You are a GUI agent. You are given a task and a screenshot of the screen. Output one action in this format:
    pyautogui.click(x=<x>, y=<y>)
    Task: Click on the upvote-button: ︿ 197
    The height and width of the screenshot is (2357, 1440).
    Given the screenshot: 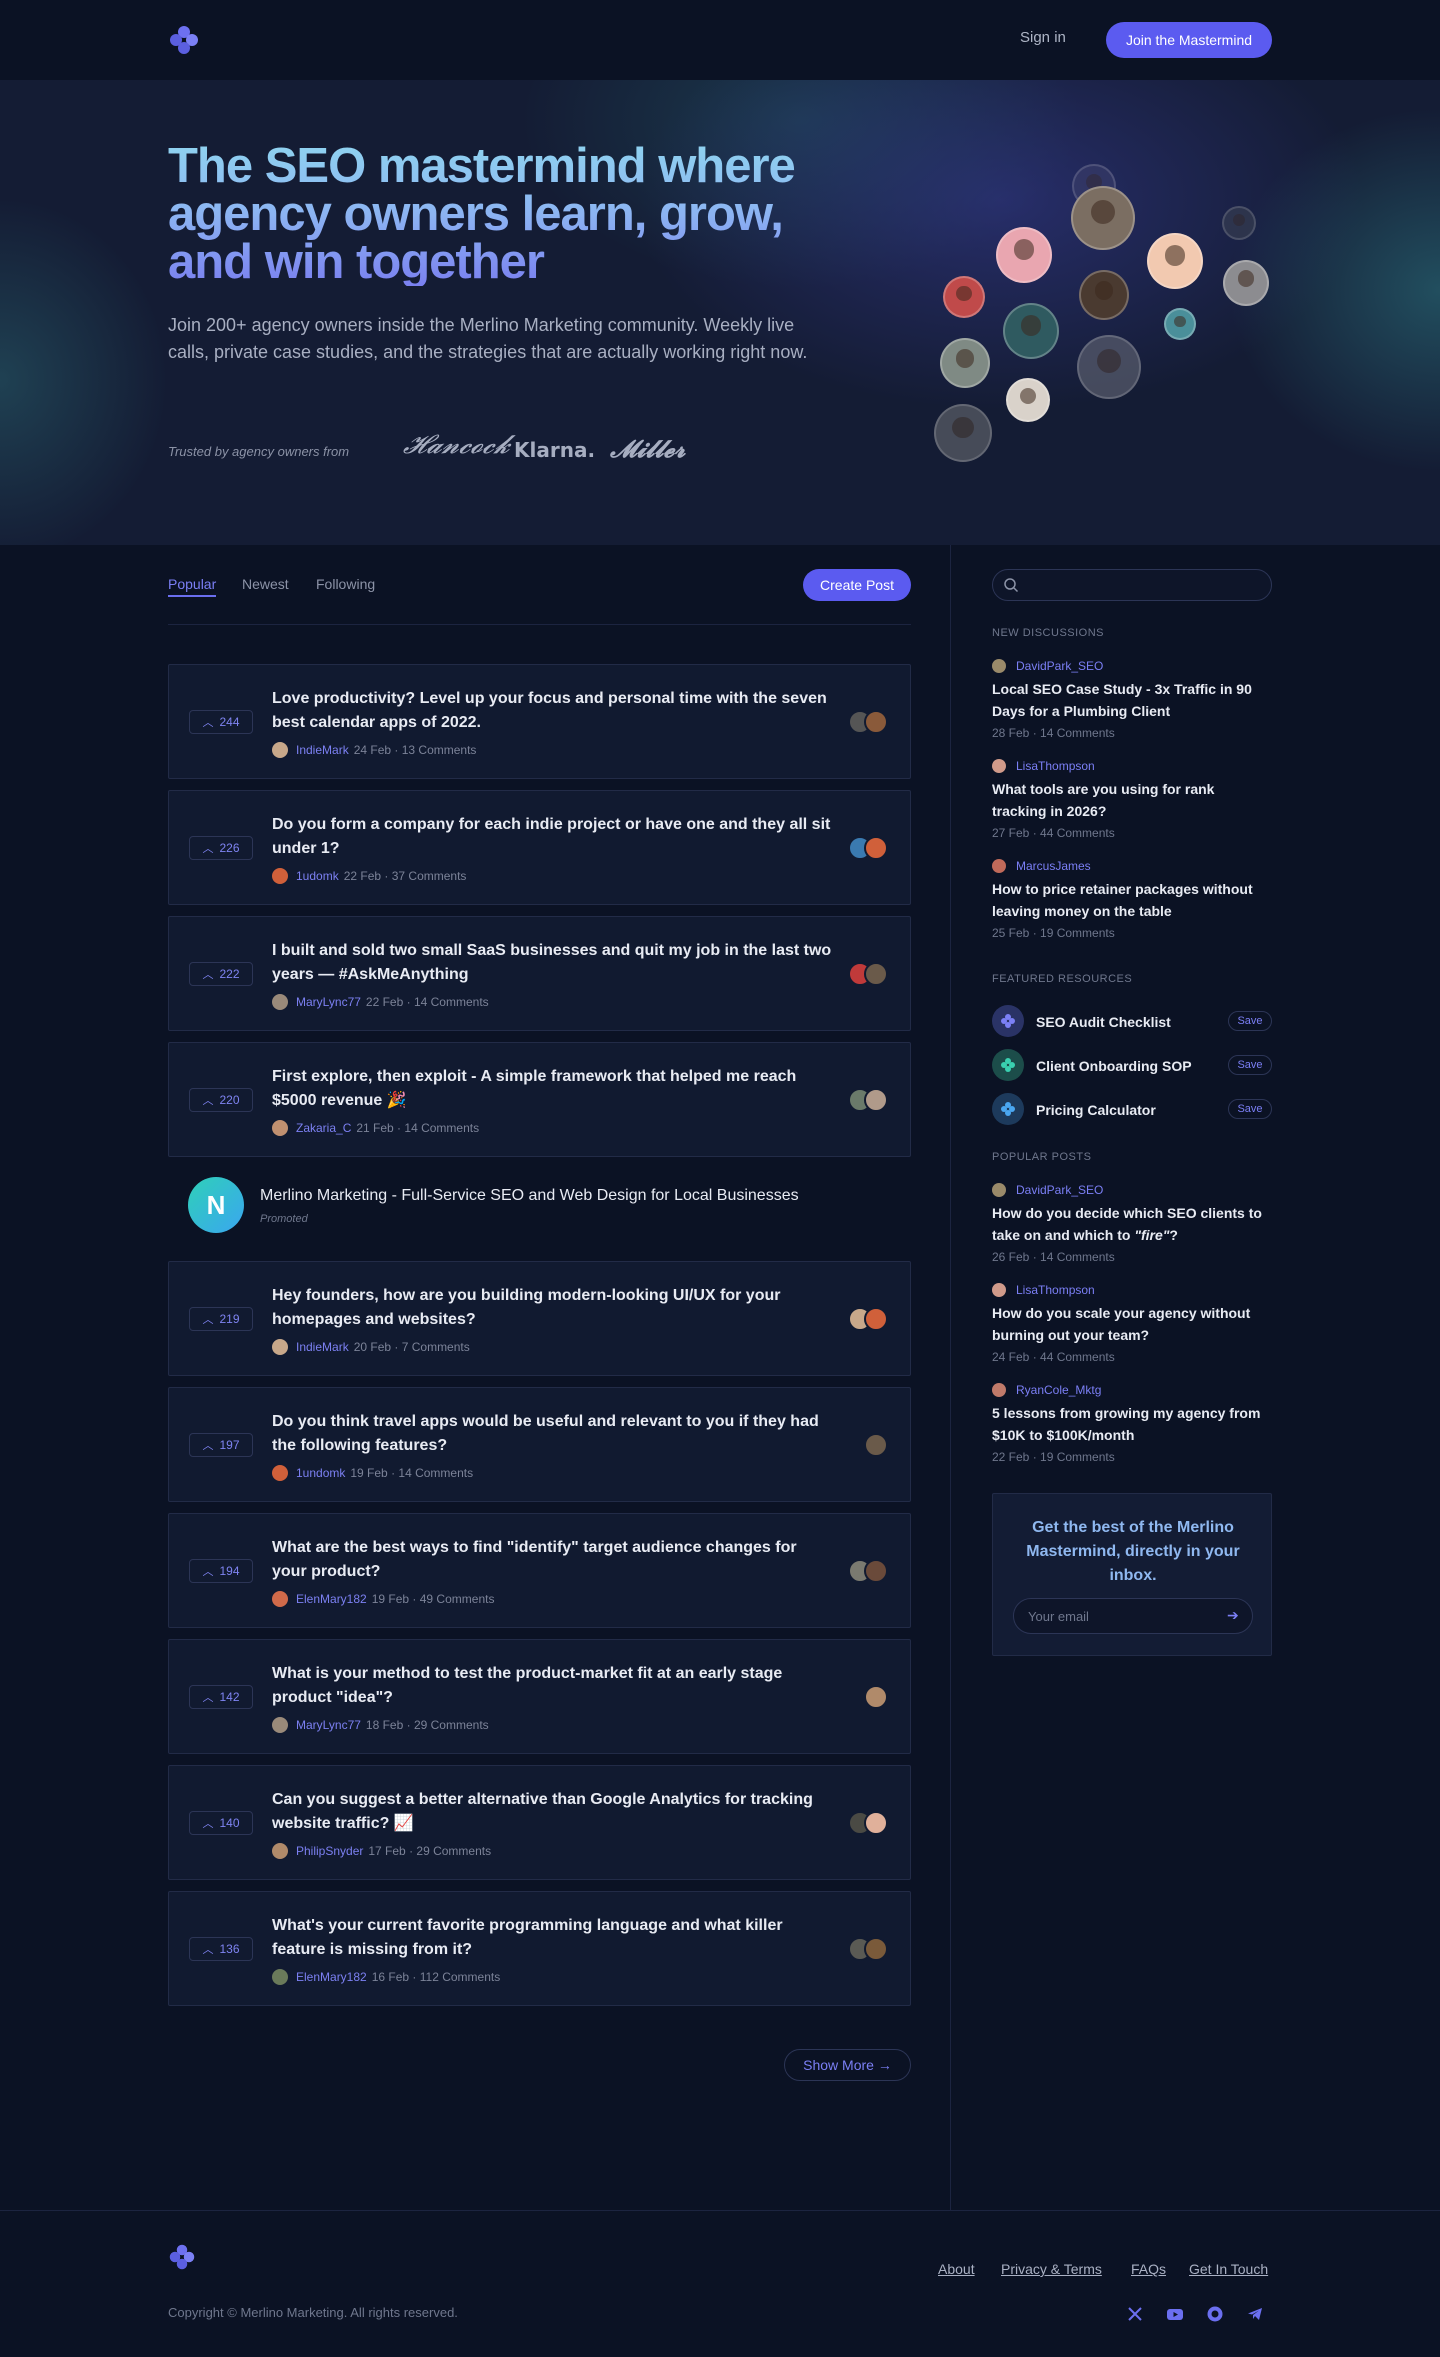 What is the action you would take?
    pyautogui.click(x=221, y=1445)
    